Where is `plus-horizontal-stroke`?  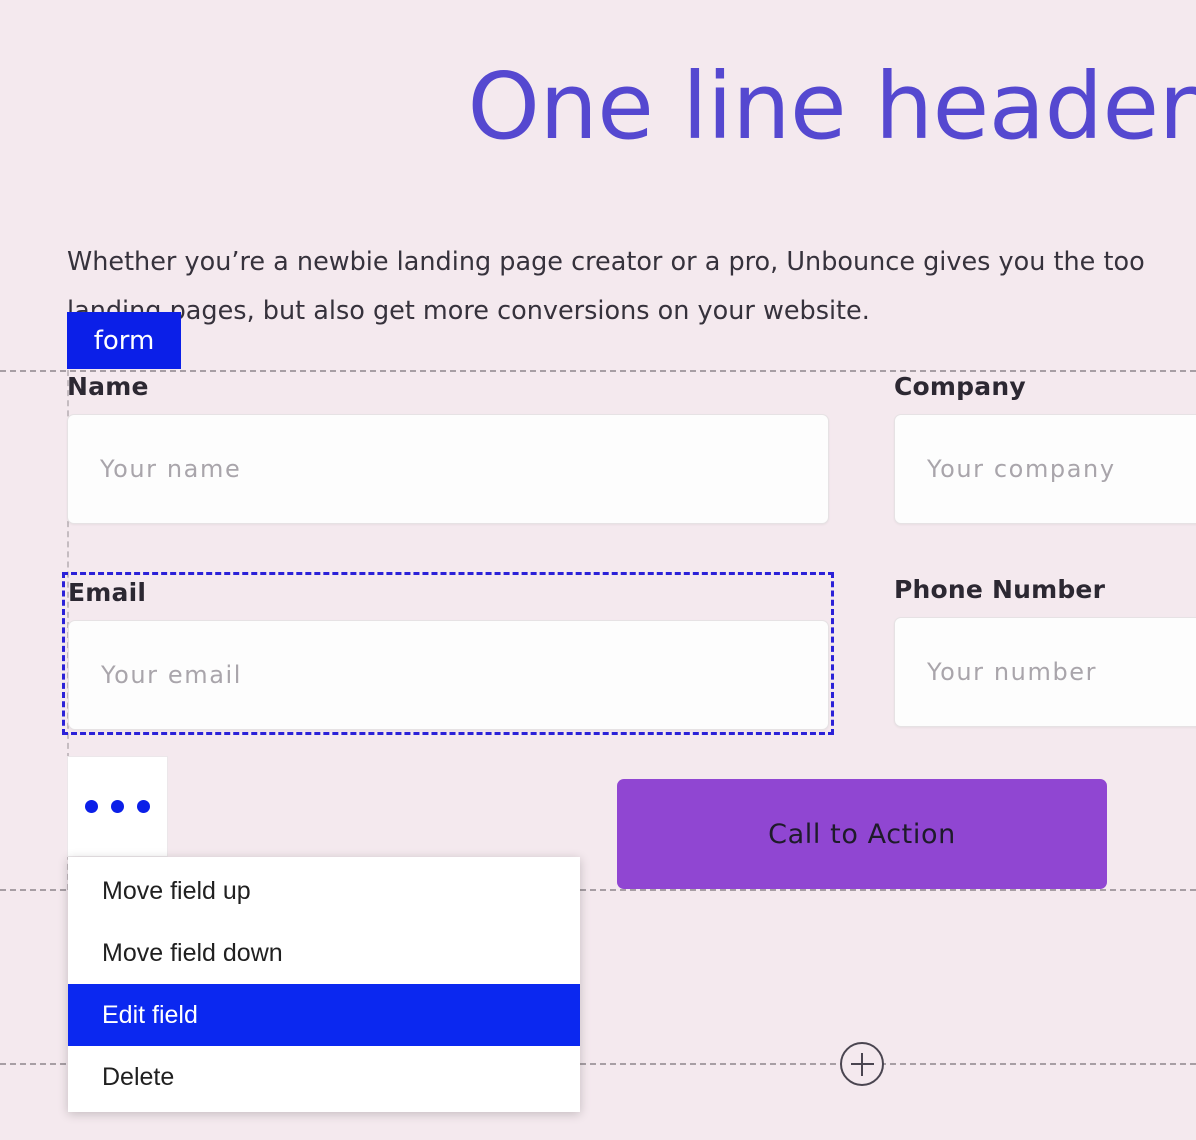
plus-horizontal-stroke is located at coordinates (862, 1064).